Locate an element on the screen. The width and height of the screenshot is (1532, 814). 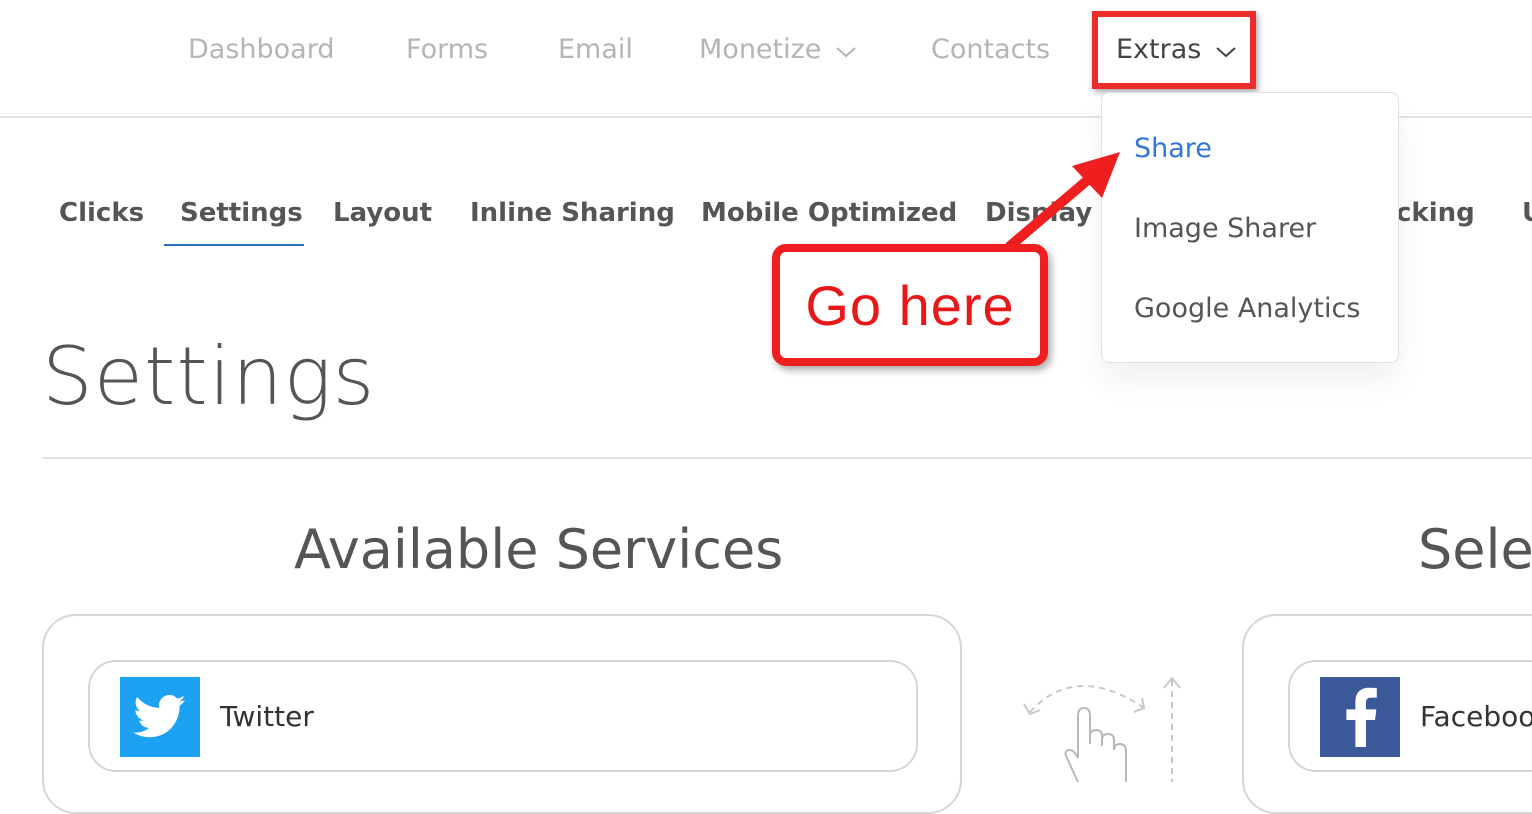
selected-services-panel: Faceboo is located at coordinates (1387, 714).